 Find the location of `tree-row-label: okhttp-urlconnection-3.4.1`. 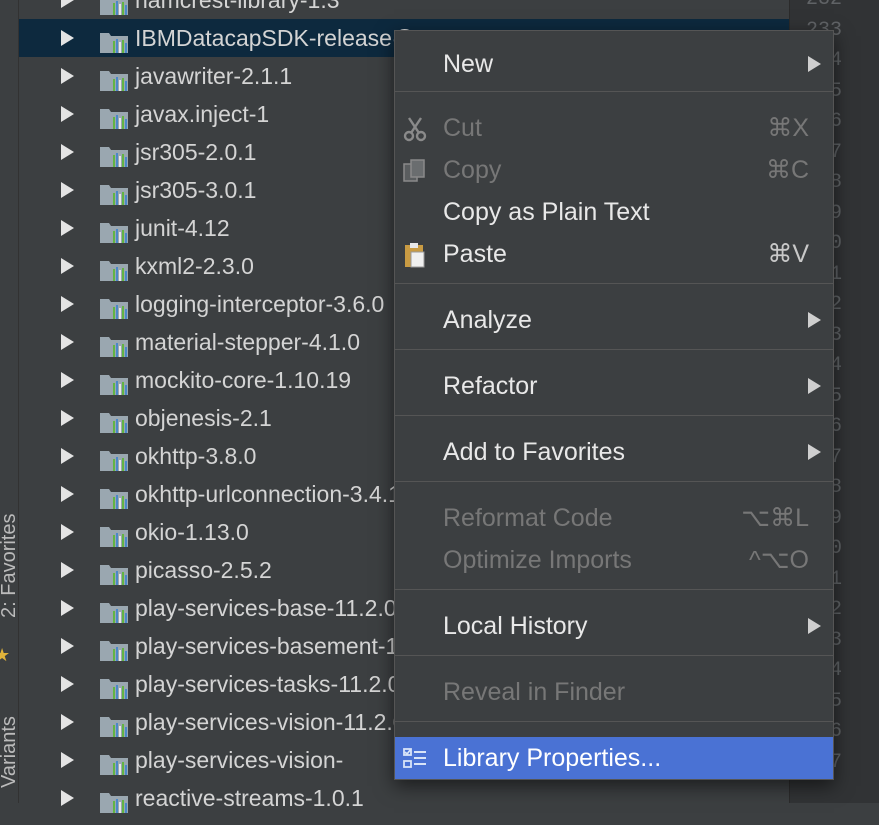

tree-row-label: okhttp-urlconnection-3.4.1 is located at coordinates (268, 494).